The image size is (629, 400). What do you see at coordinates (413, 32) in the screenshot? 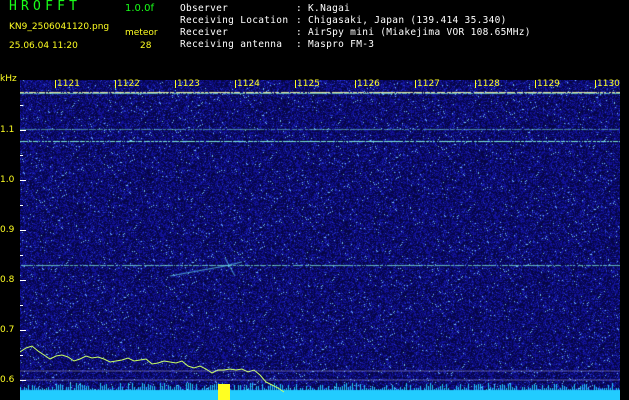
I see `receiver-value: : AirSpy mini (Miakejima VOR 108.65MHz)` at bounding box center [413, 32].